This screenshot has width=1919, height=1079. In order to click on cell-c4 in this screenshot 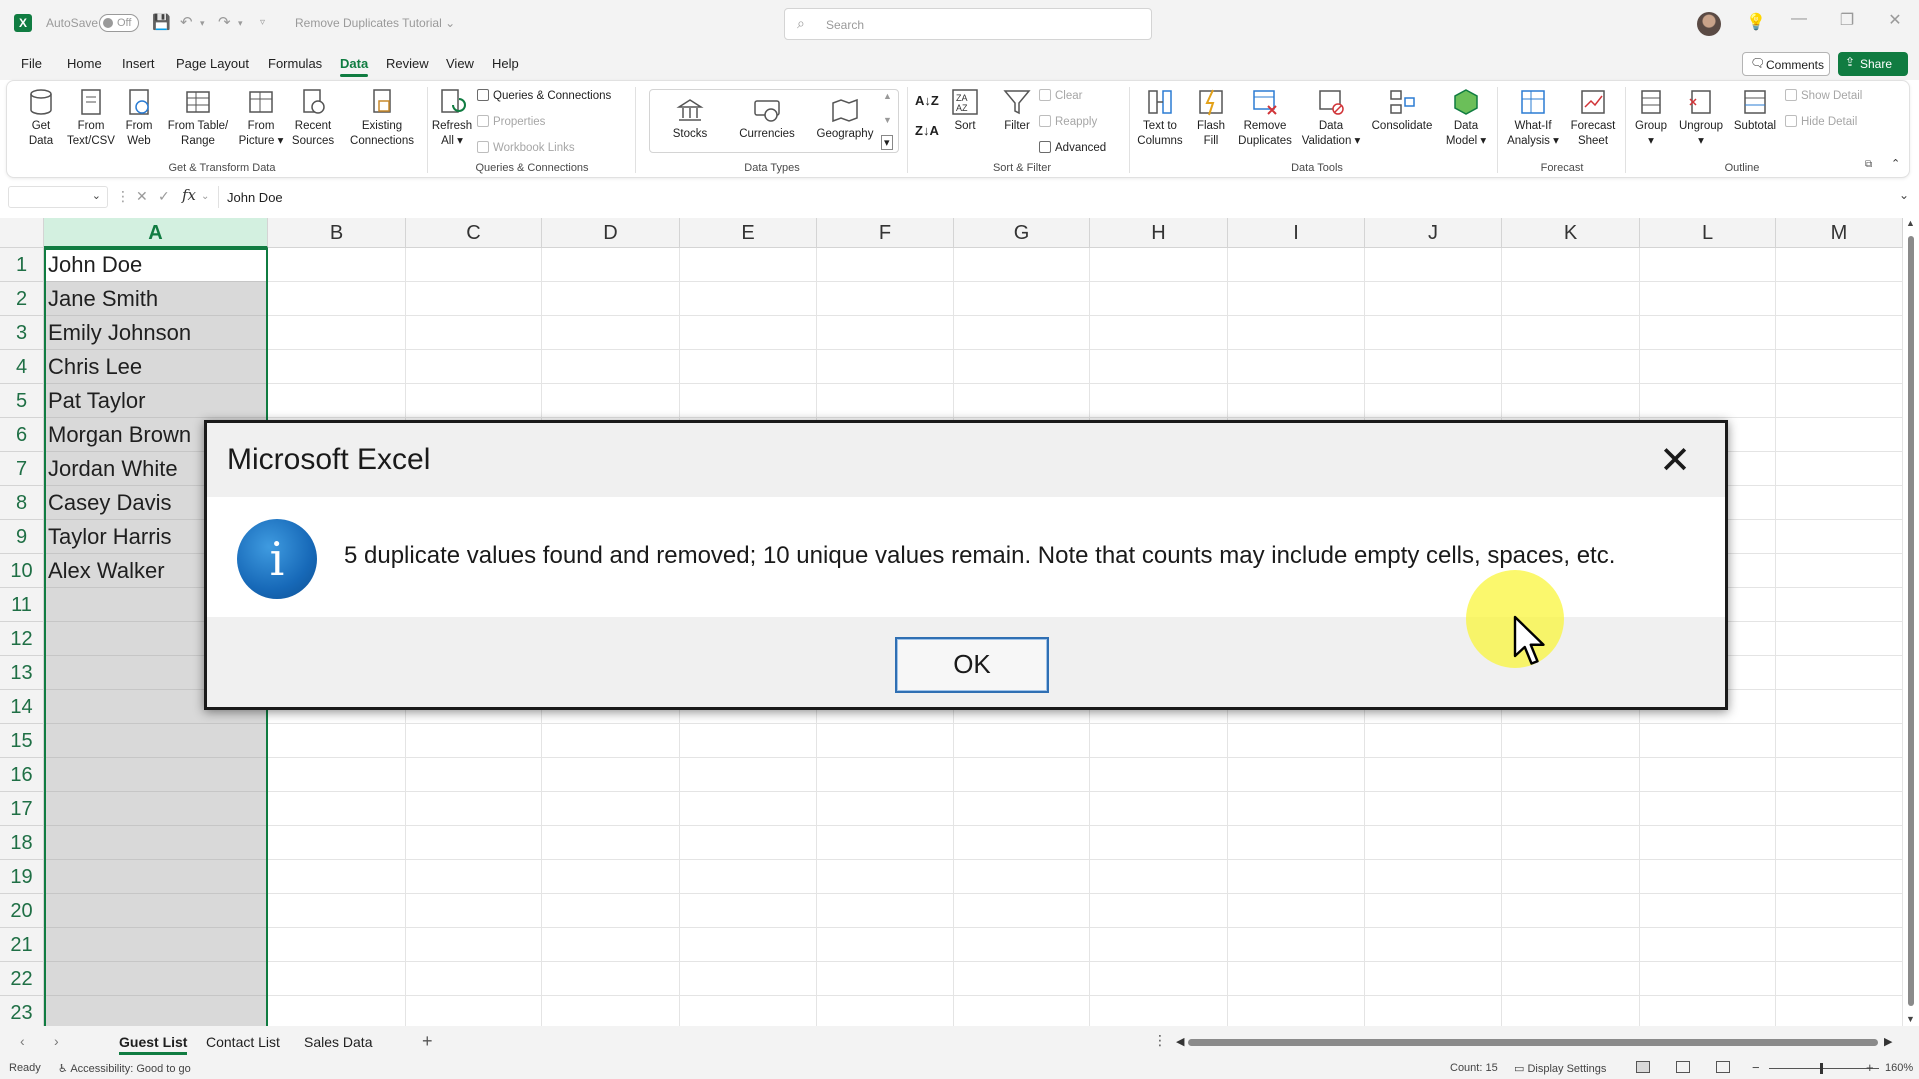, I will do `click(474, 367)`.